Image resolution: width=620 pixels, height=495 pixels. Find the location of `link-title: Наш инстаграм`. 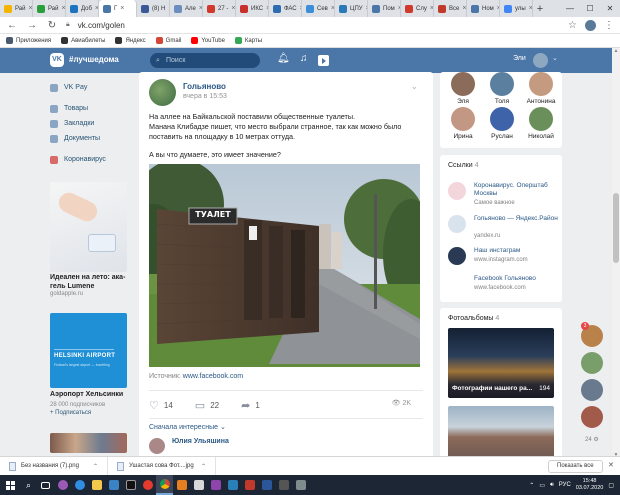

link-title: Наш инстаграм is located at coordinates (518, 251).